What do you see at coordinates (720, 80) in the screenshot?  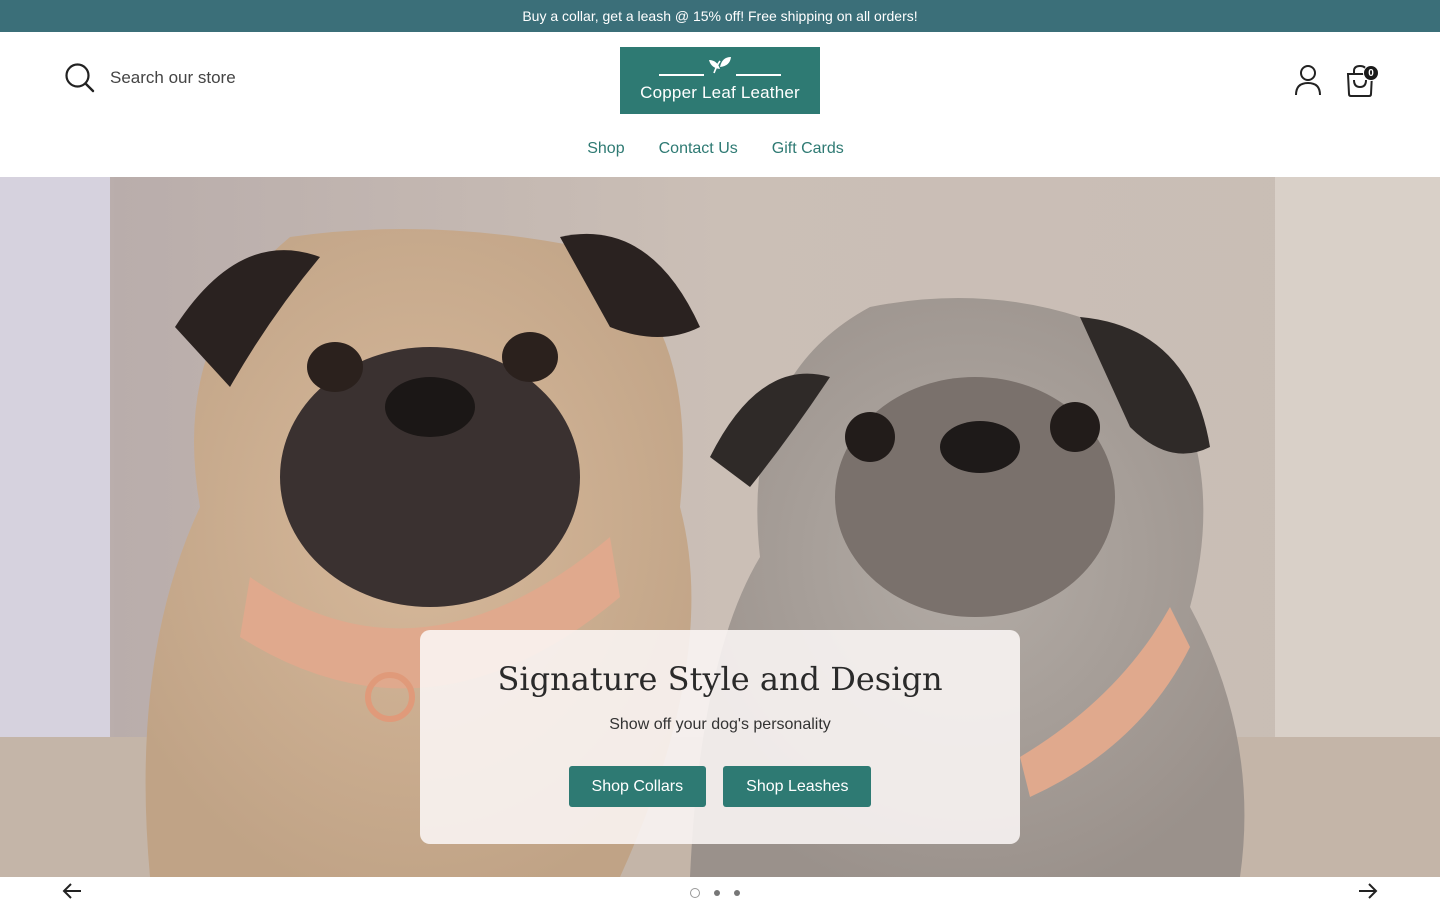 I see `store-logo: Copper Leaf Leather` at bounding box center [720, 80].